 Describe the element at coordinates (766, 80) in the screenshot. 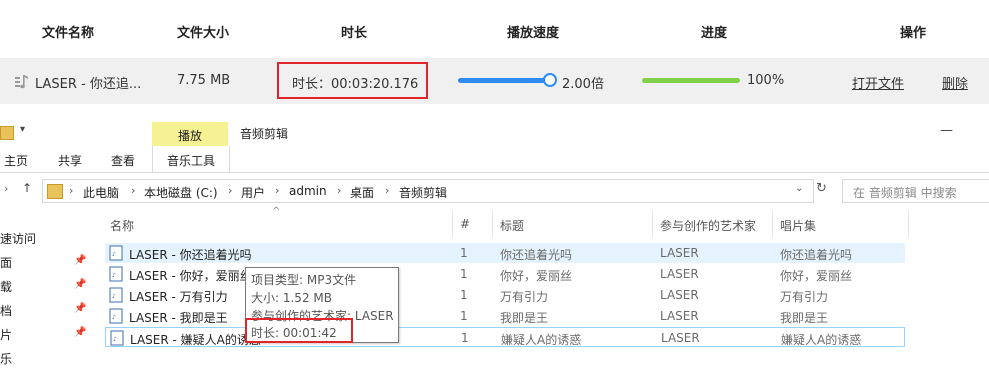

I see `progress-value: 100%` at that location.